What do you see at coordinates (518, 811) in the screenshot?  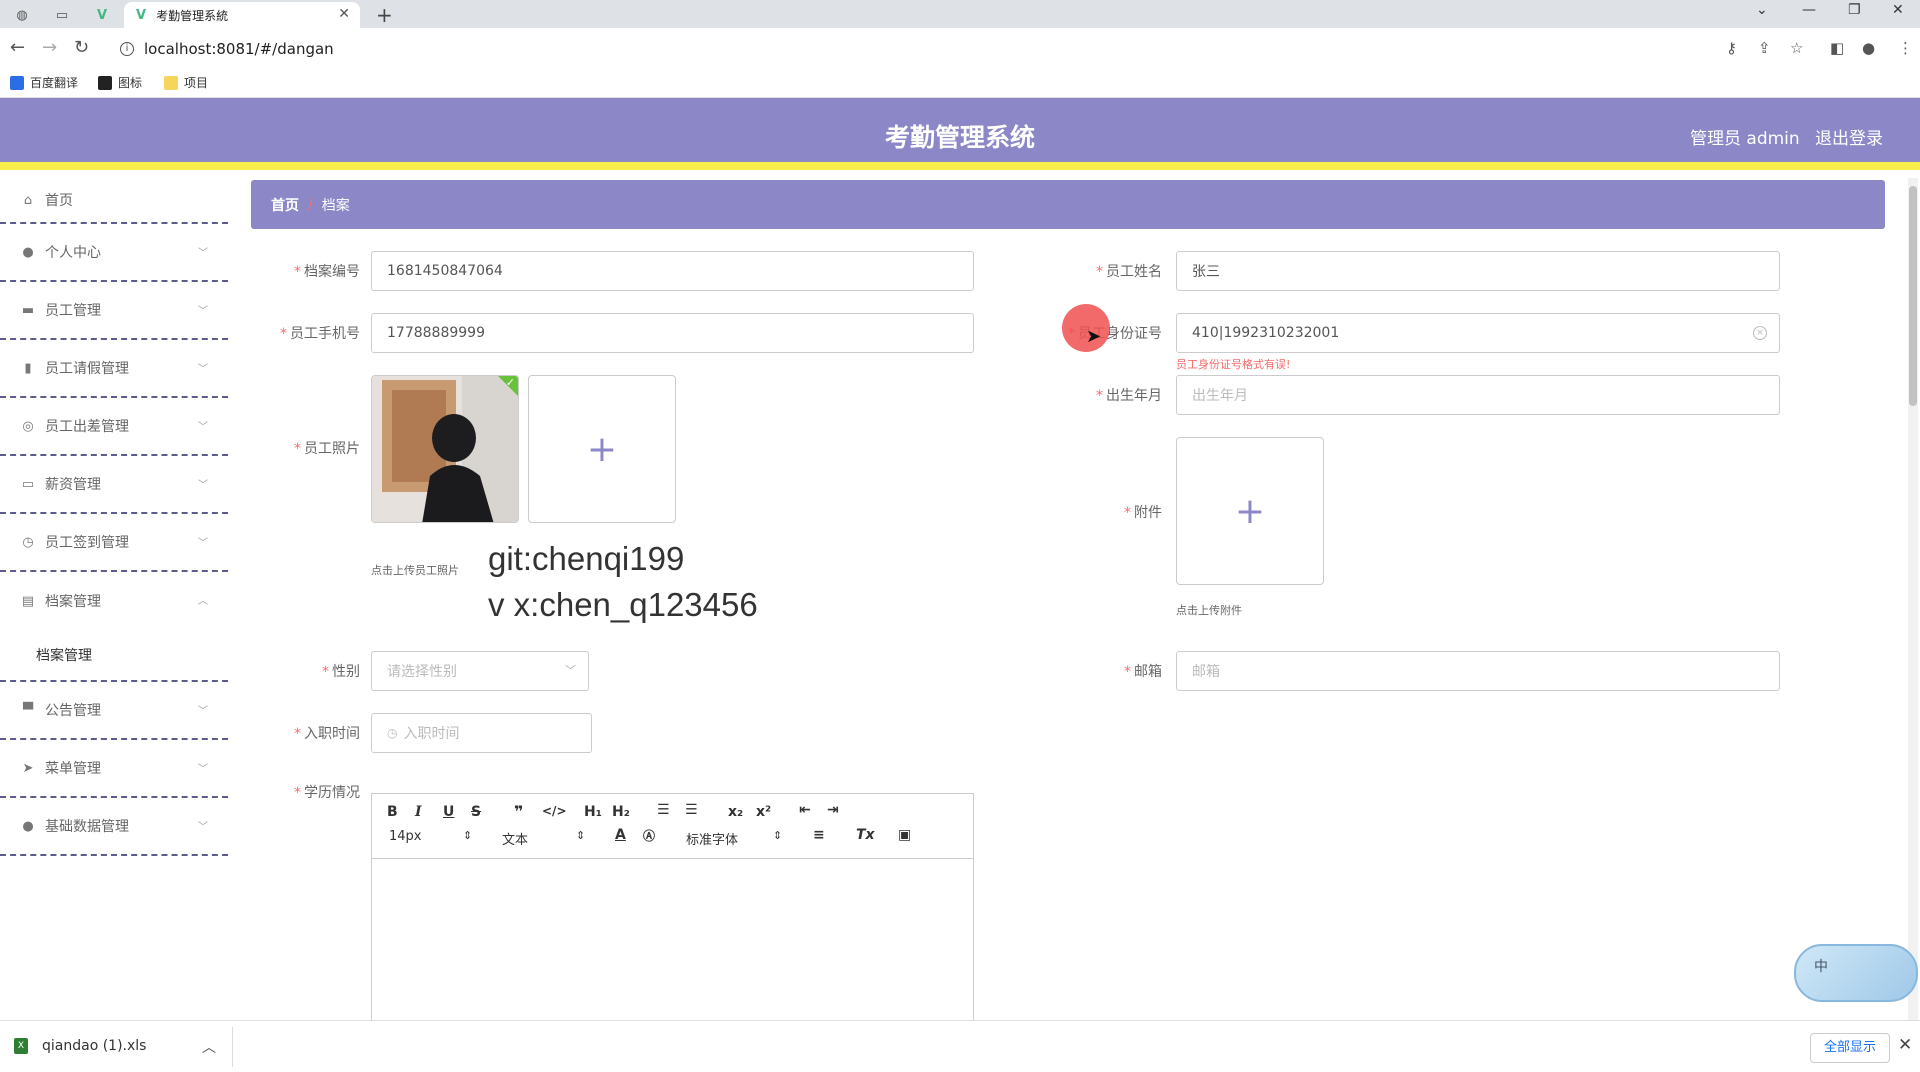 I see `quote-icon: ❞` at bounding box center [518, 811].